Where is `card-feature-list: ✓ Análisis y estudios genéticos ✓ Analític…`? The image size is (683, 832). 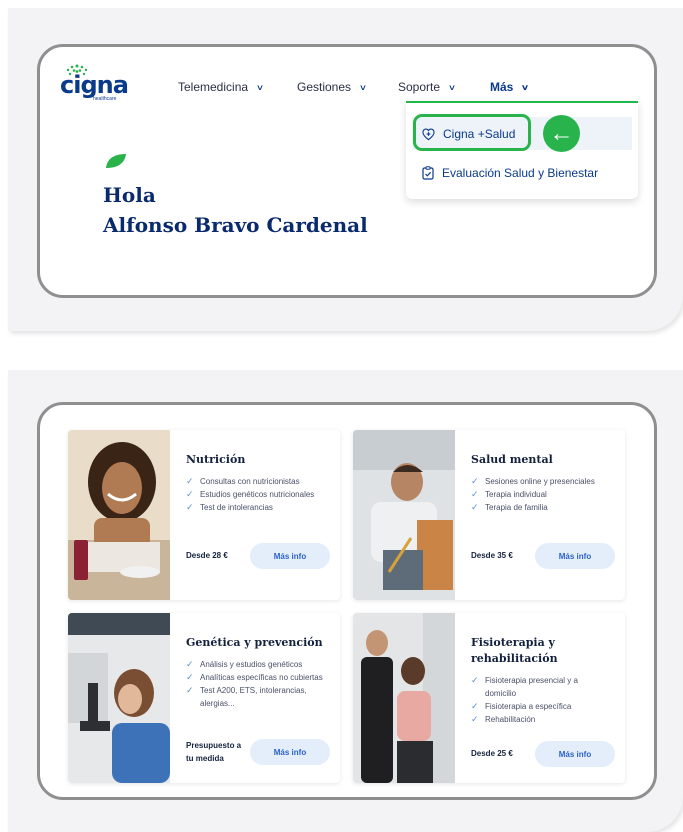
card-feature-list: ✓ Análisis y estudios genéticos ✓ Analític… is located at coordinates (256, 684).